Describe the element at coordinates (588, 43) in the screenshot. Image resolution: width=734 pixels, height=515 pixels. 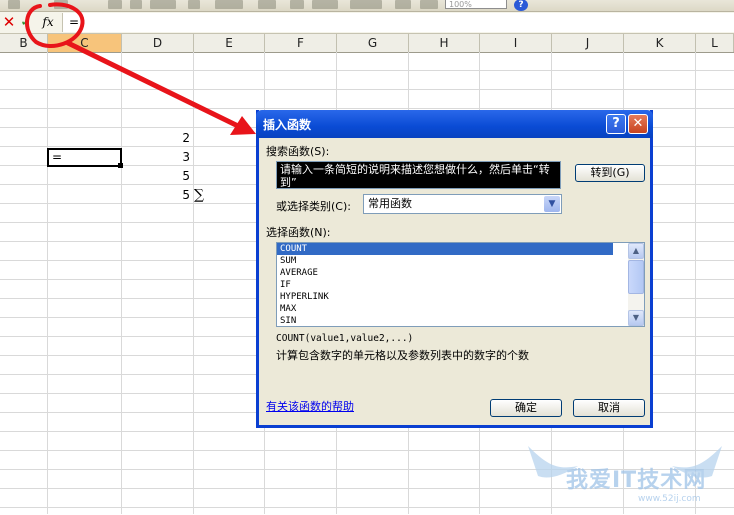
I see `column-header-j: J` at that location.